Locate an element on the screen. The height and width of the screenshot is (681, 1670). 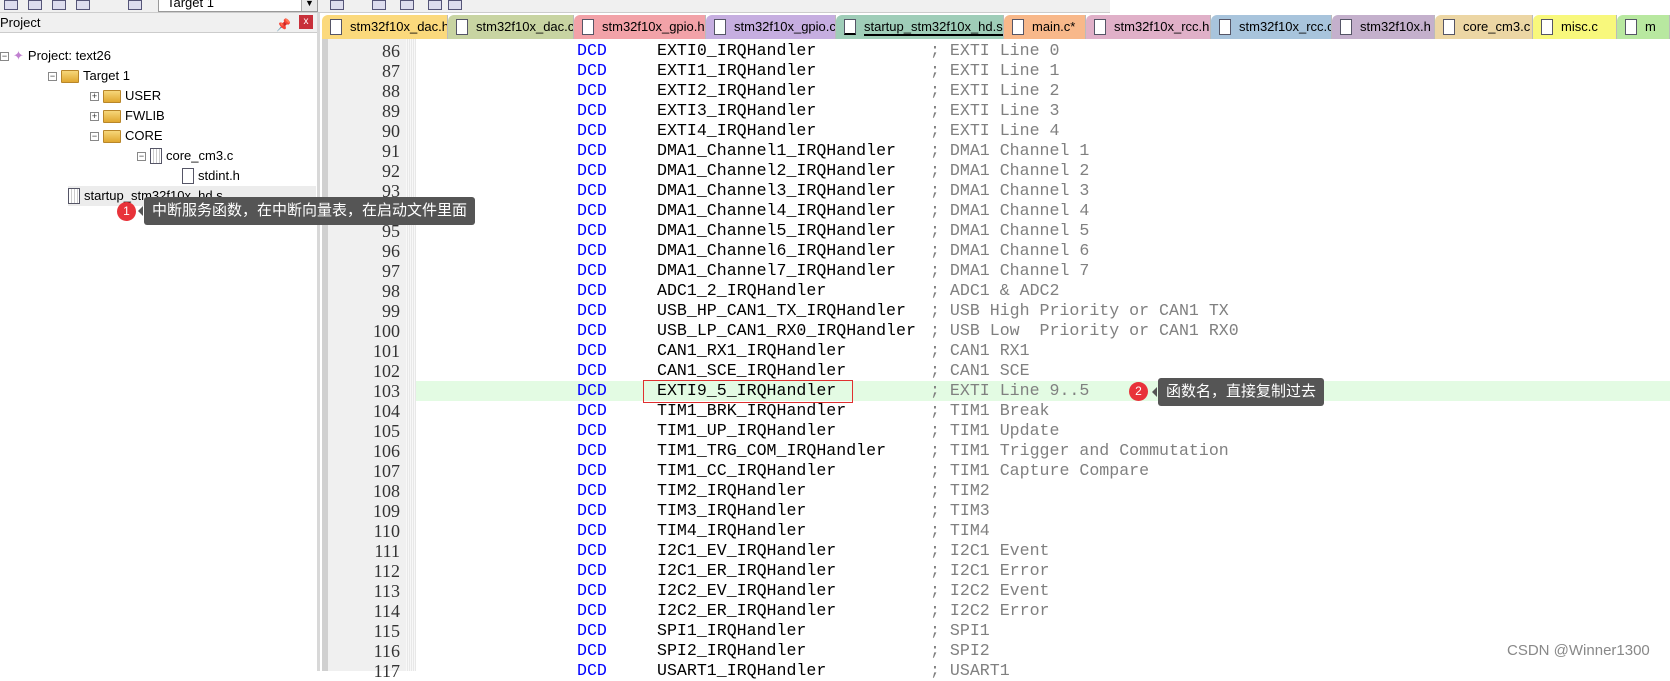
code-line: 87 DCD EXTI1_IRQHandler ; EXTI Line 1 is located at coordinates (999, 71).